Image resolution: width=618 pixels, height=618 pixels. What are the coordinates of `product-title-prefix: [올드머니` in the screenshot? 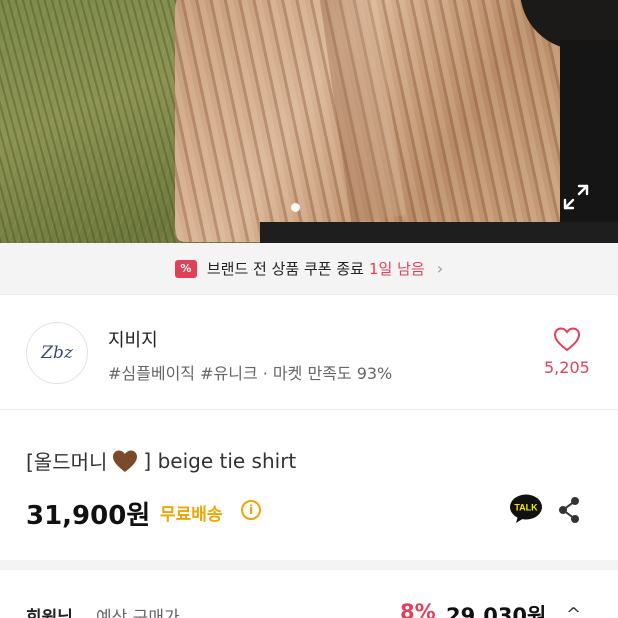 It's located at (67, 462).